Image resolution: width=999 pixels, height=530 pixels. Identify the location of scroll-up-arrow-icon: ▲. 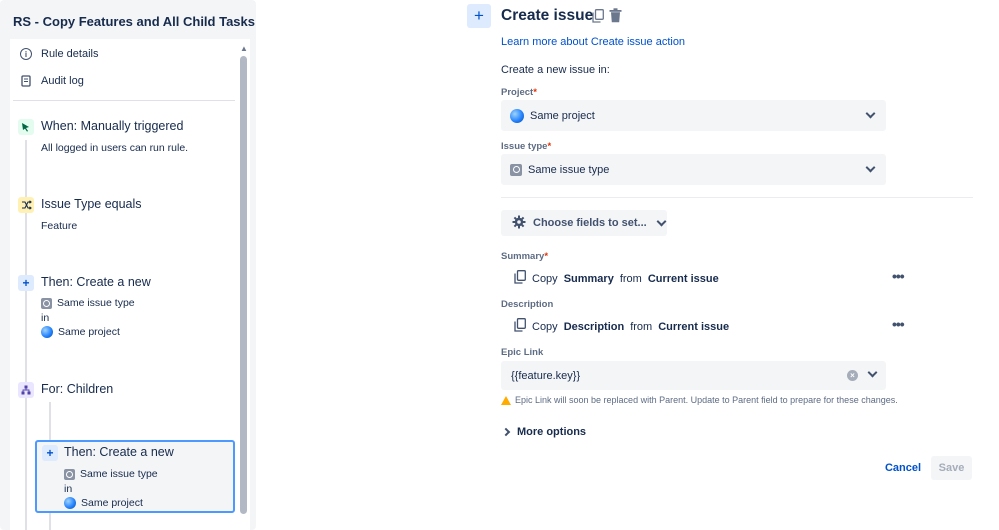
(244, 48).